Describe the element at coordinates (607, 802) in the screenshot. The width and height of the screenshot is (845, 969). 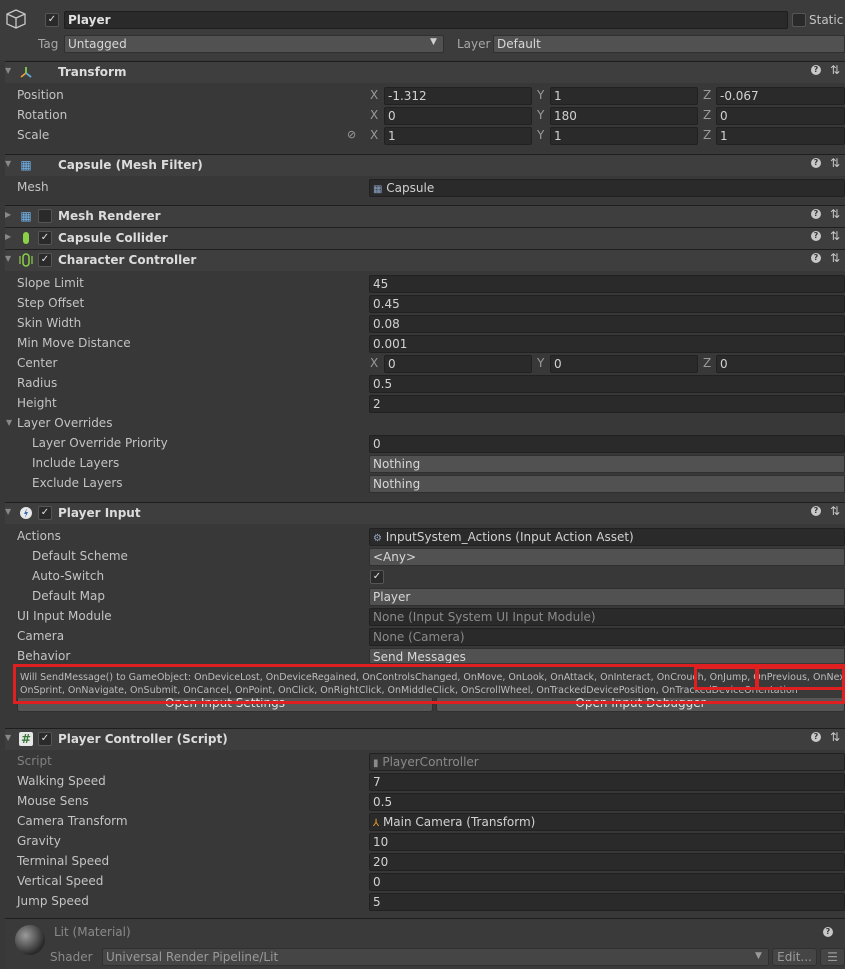
I see `mouse-sens-field: 0.5` at that location.